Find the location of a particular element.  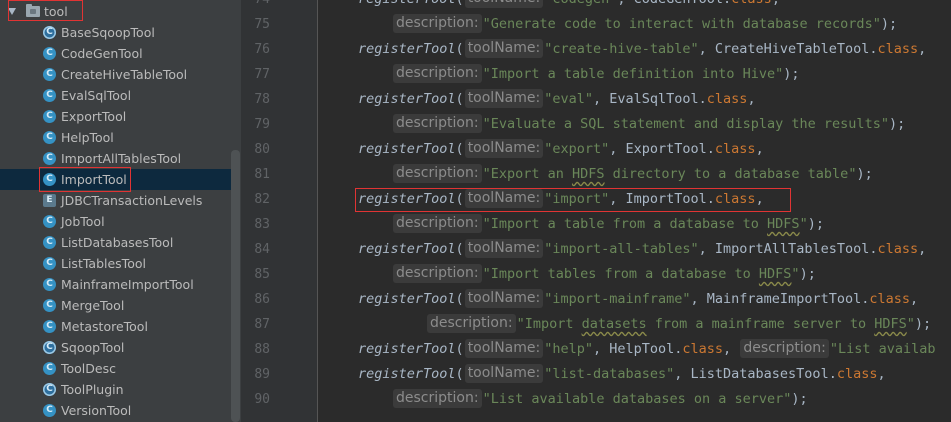

tree-item-importtool: C ImportTool is located at coordinates (115, 179).